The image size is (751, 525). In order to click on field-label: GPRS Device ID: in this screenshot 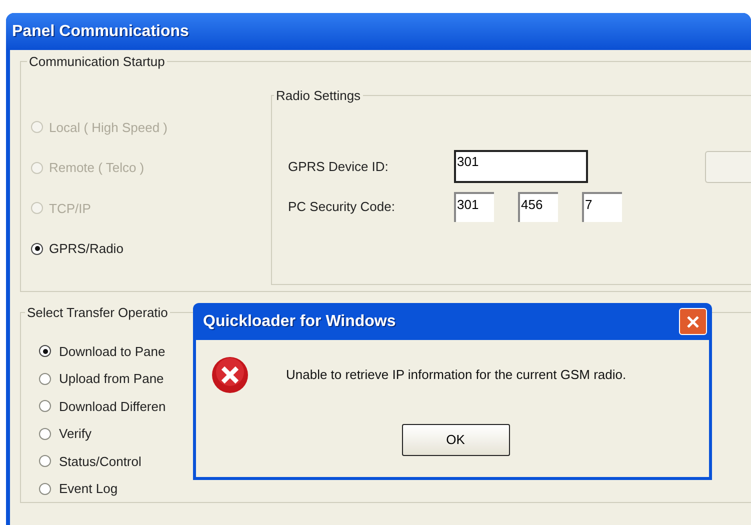, I will do `click(339, 167)`.